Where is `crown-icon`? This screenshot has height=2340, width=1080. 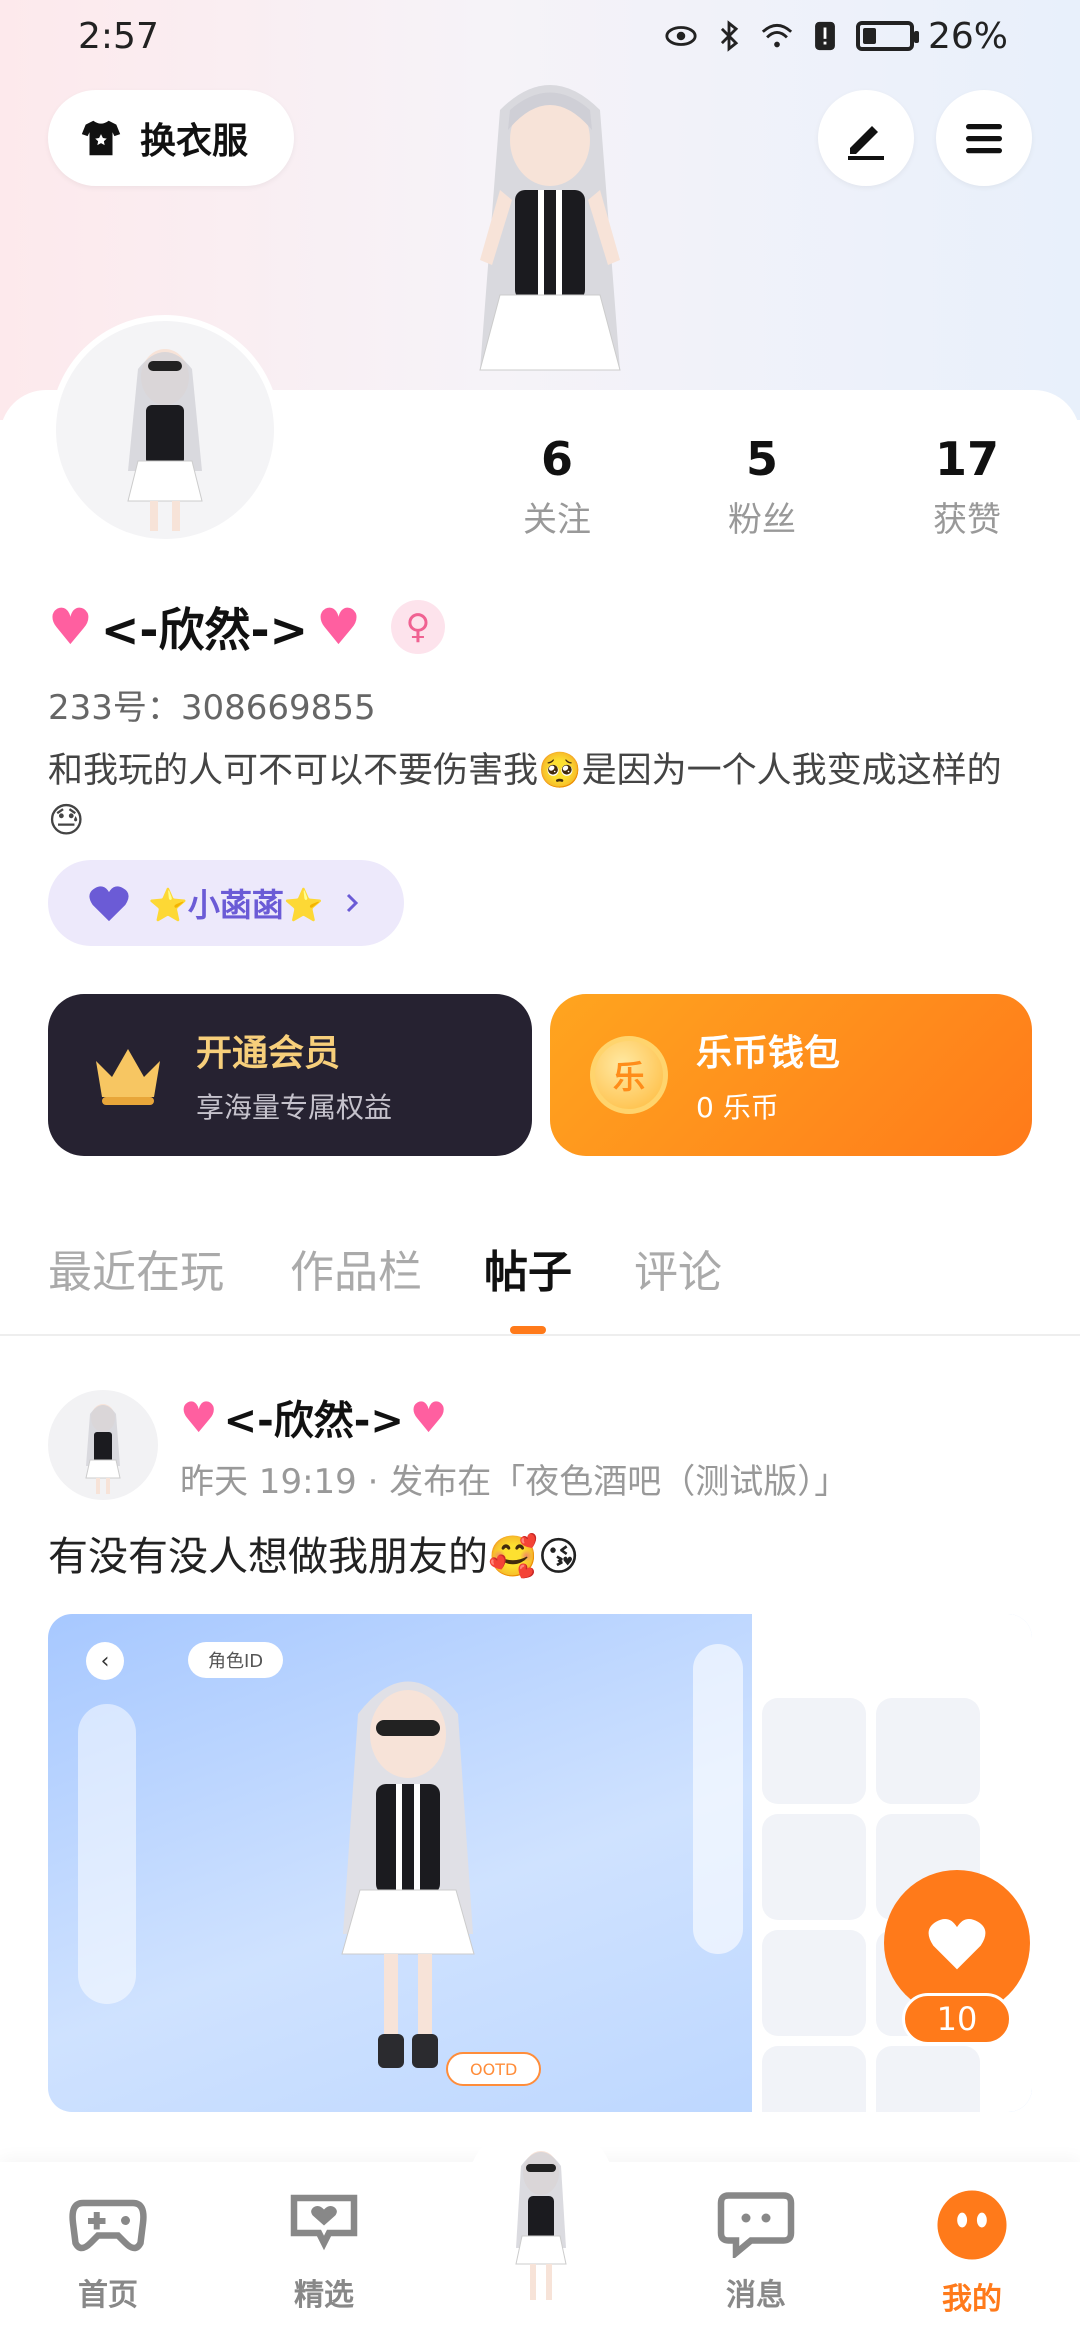
crown-icon is located at coordinates (128, 1077).